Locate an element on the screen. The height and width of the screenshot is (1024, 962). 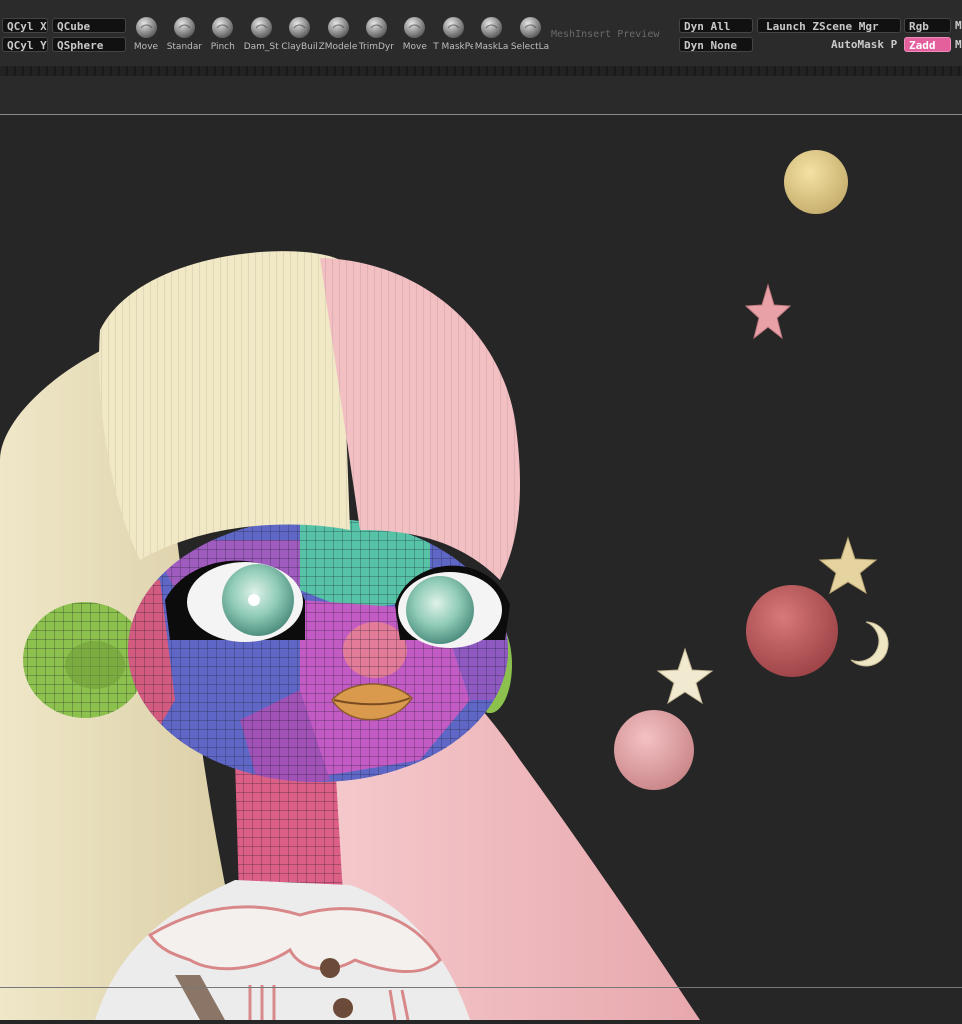
brush-2-button: Pinch is located at coordinates (223, 34).